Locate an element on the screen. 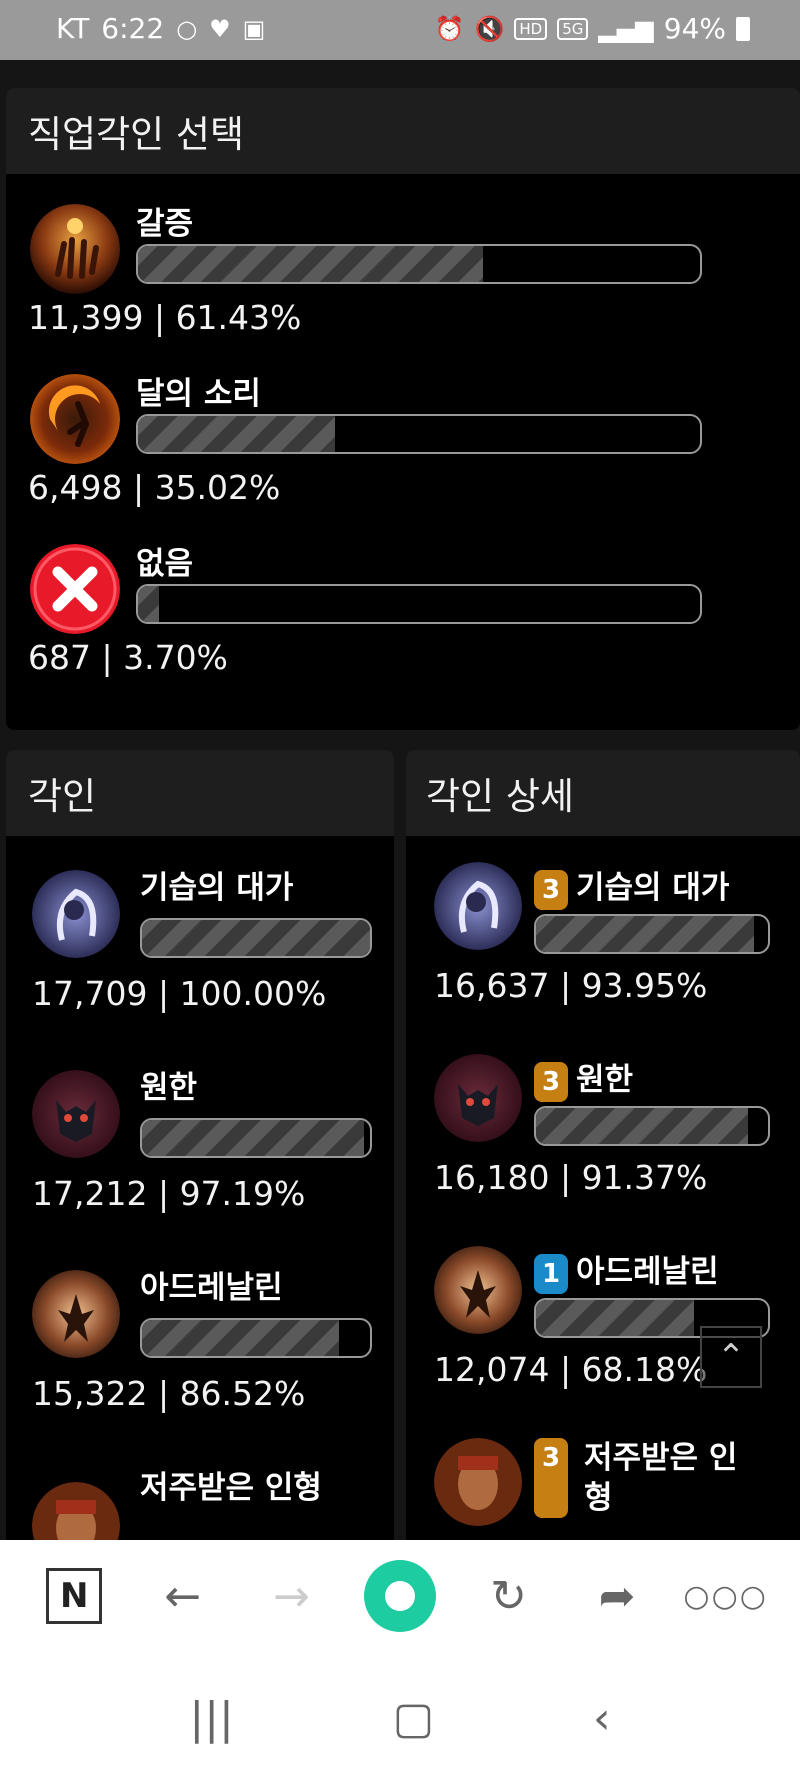 The height and width of the screenshot is (1784, 800). class-item-moon-sound: 달의 소리 6,498 | 35.02% is located at coordinates (408, 448).